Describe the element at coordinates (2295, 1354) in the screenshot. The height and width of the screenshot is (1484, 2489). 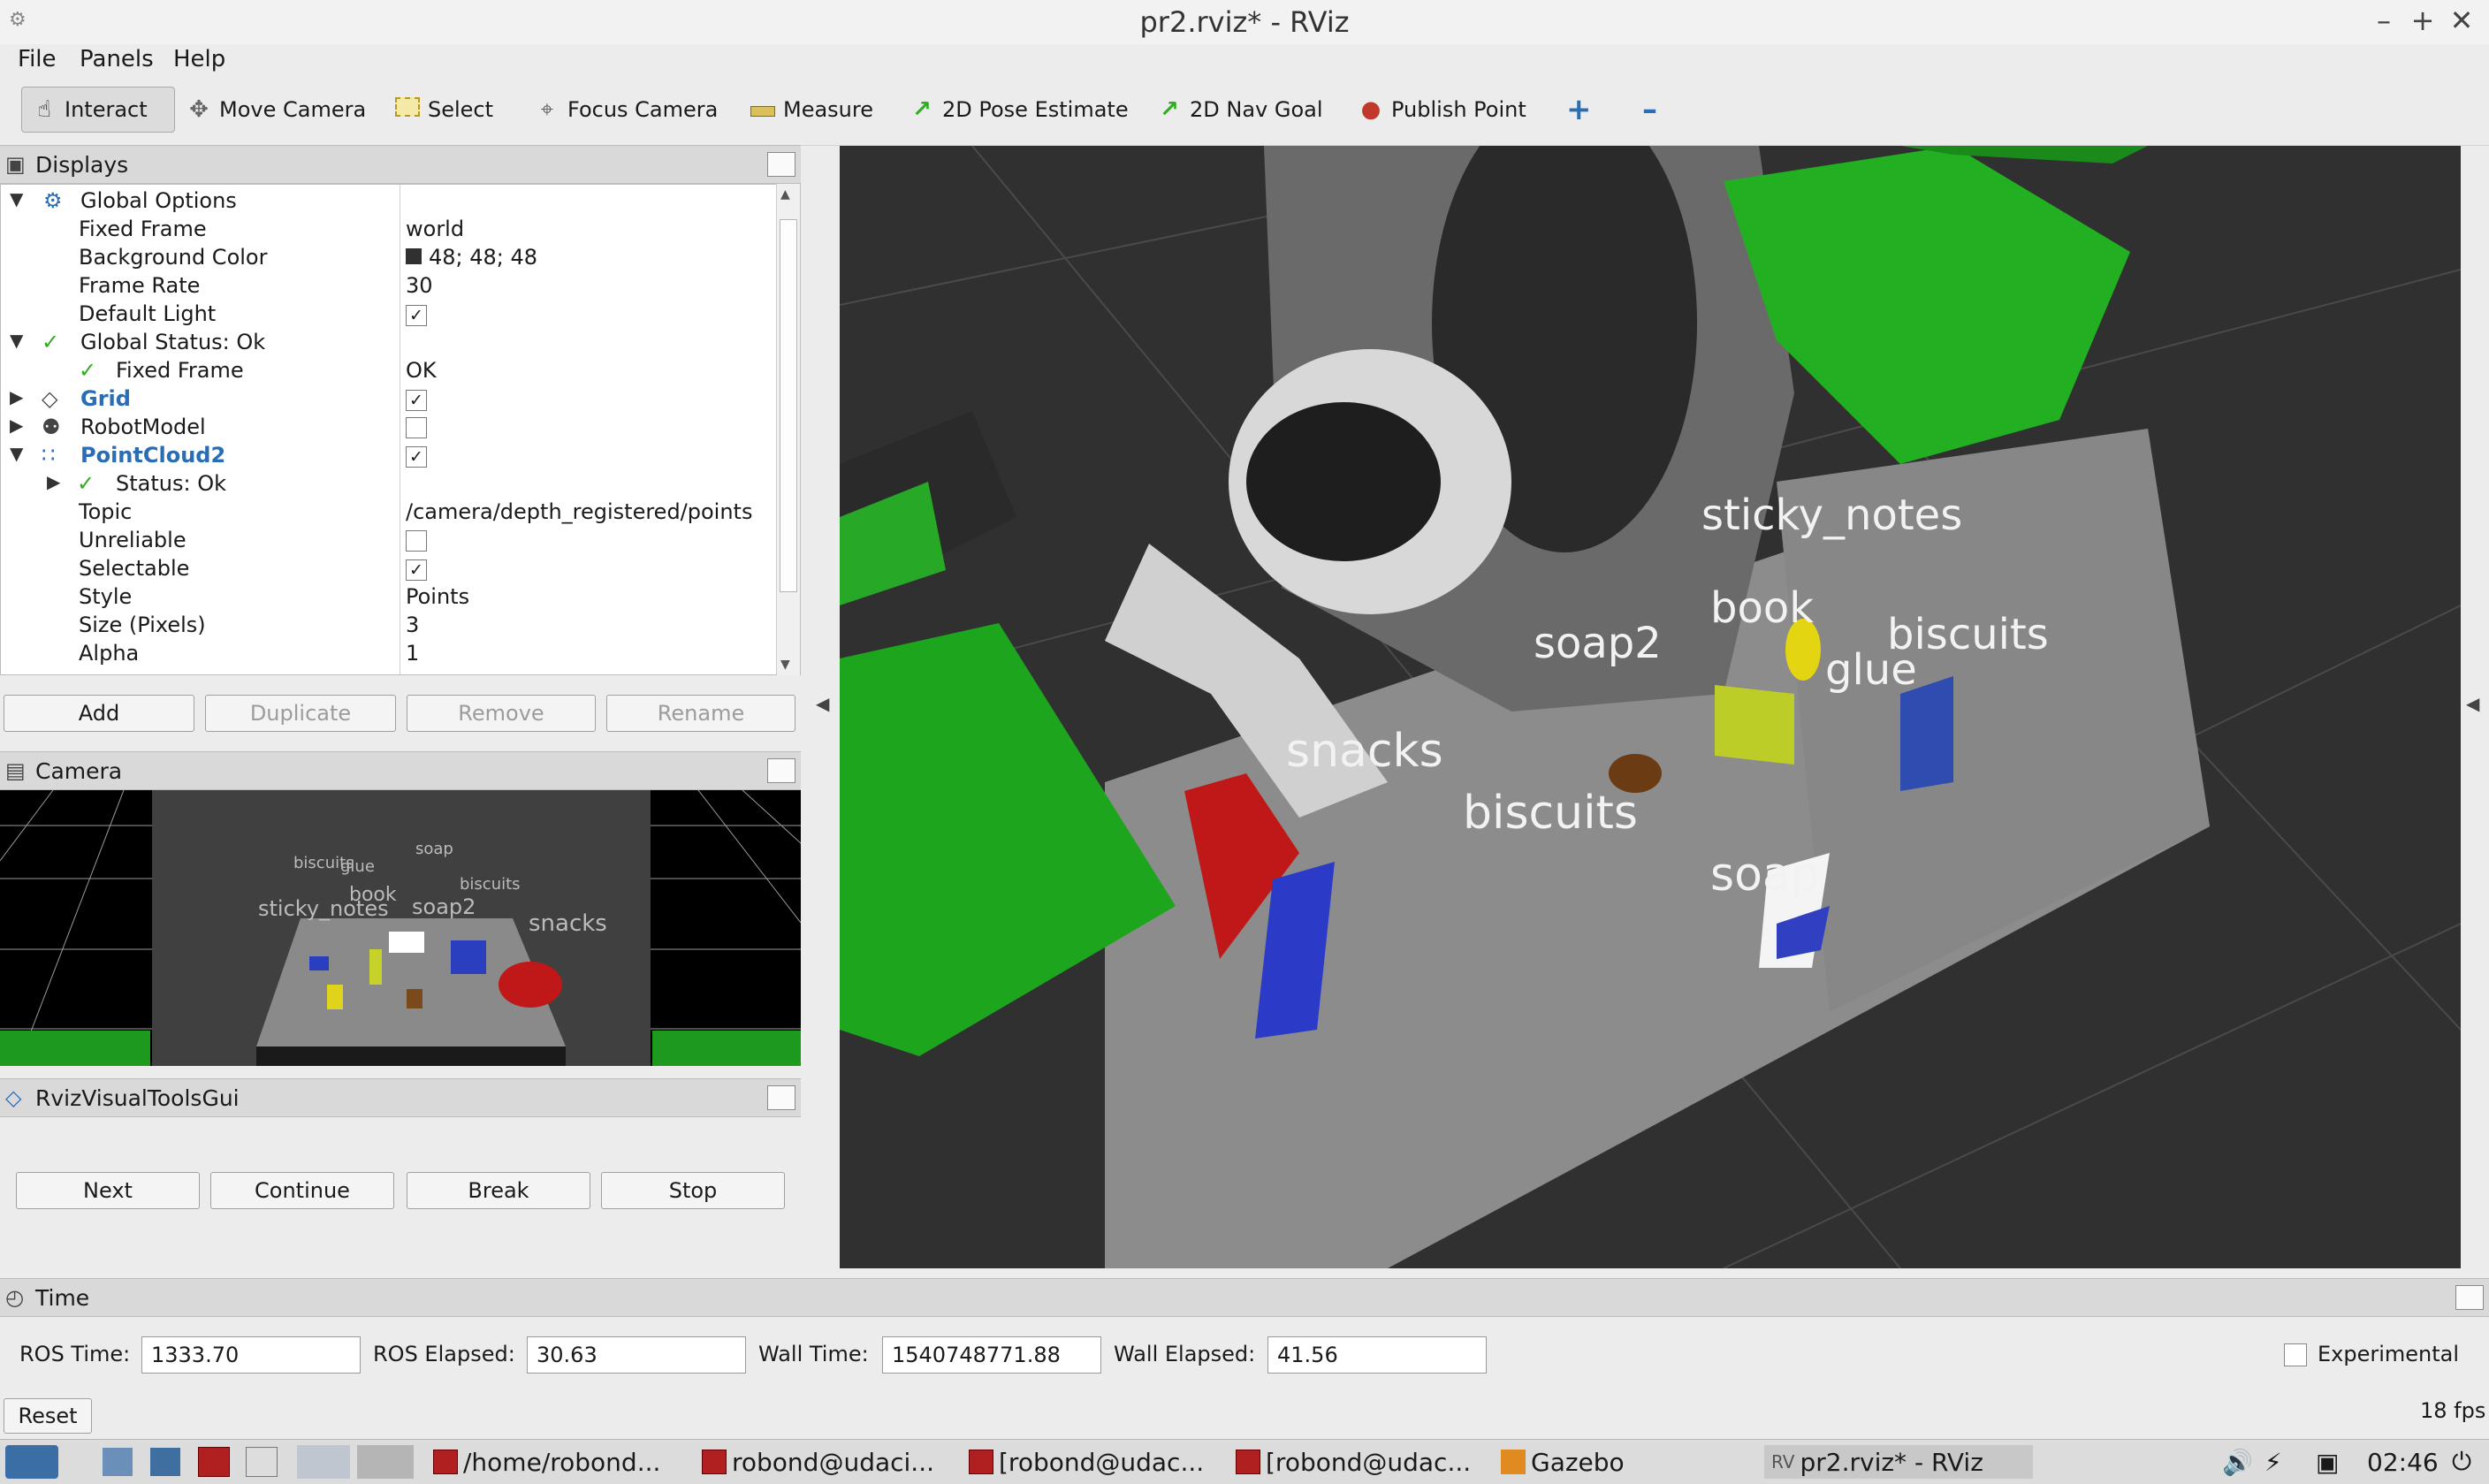
I see `experimental-checkbox` at that location.